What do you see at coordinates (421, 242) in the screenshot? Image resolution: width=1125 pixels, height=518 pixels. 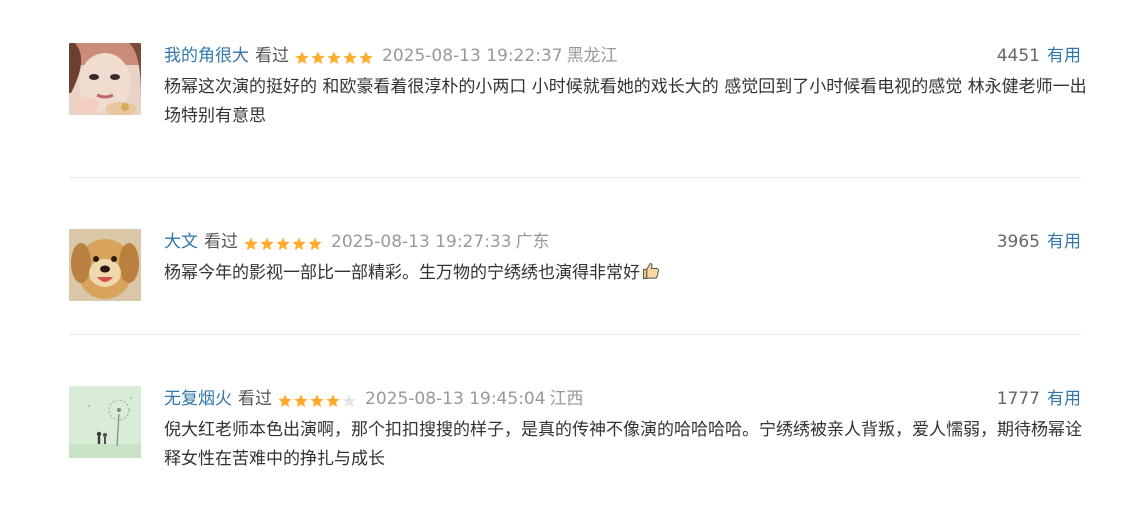 I see `comment-time: 2025-08-13 19:27:33` at bounding box center [421, 242].